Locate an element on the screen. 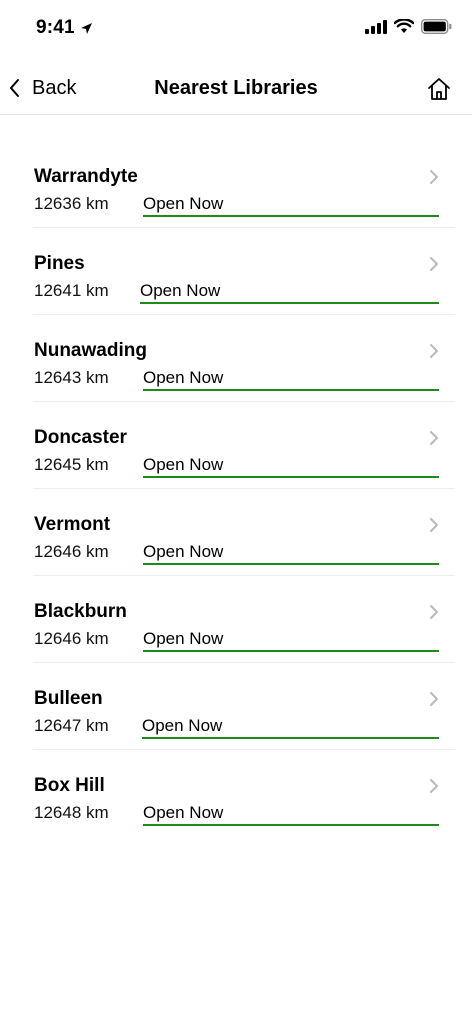  location-arrow-icon is located at coordinates (86, 28).